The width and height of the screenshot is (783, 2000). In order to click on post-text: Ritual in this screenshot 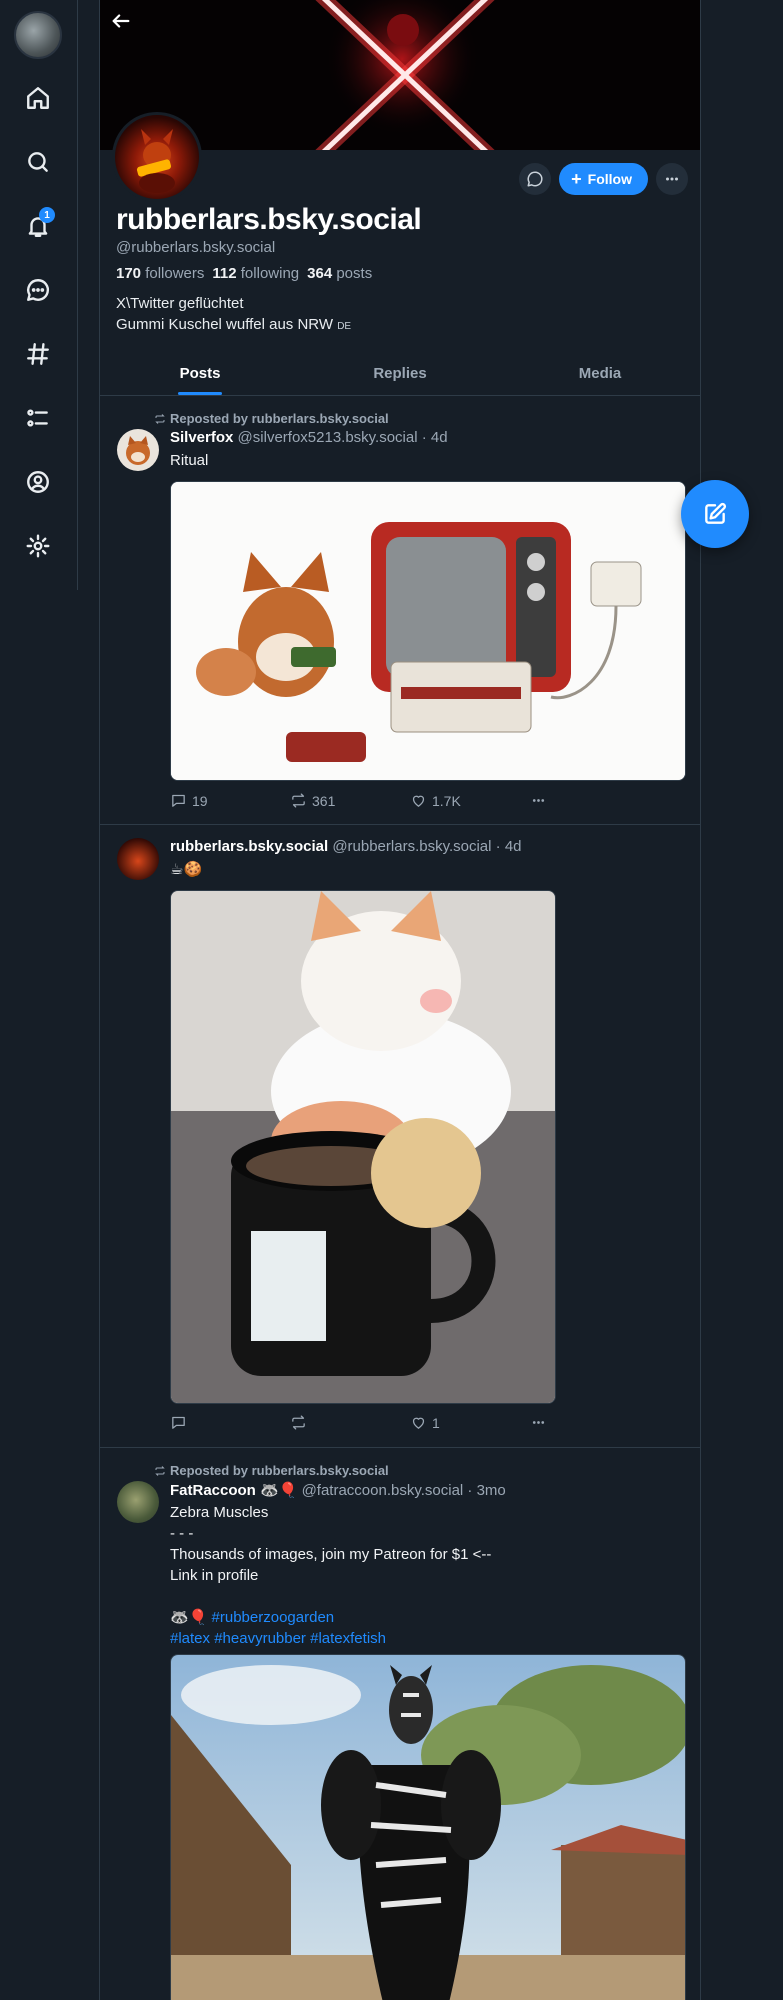, I will do `click(189, 460)`.